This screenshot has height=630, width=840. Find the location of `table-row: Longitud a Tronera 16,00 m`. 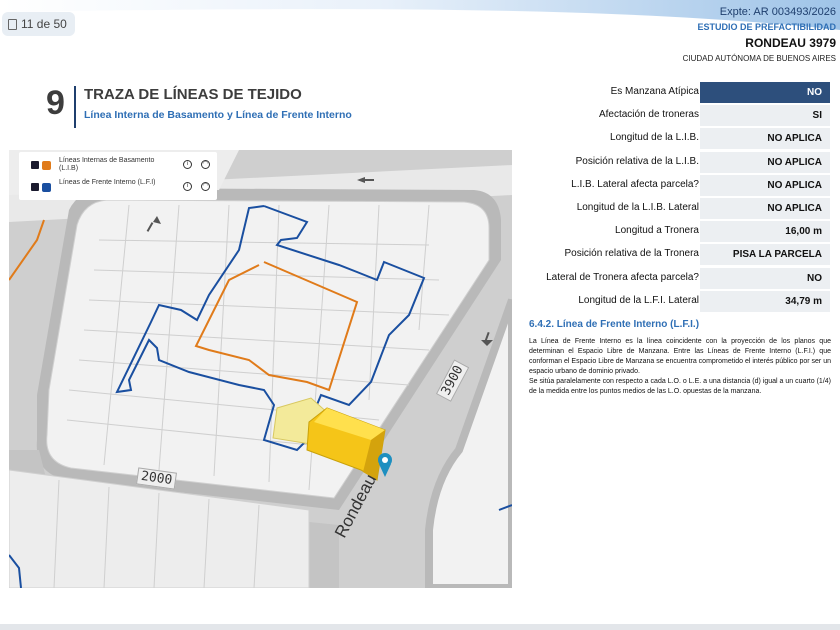

table-row: Longitud a Tronera 16,00 m is located at coordinates (678, 231).